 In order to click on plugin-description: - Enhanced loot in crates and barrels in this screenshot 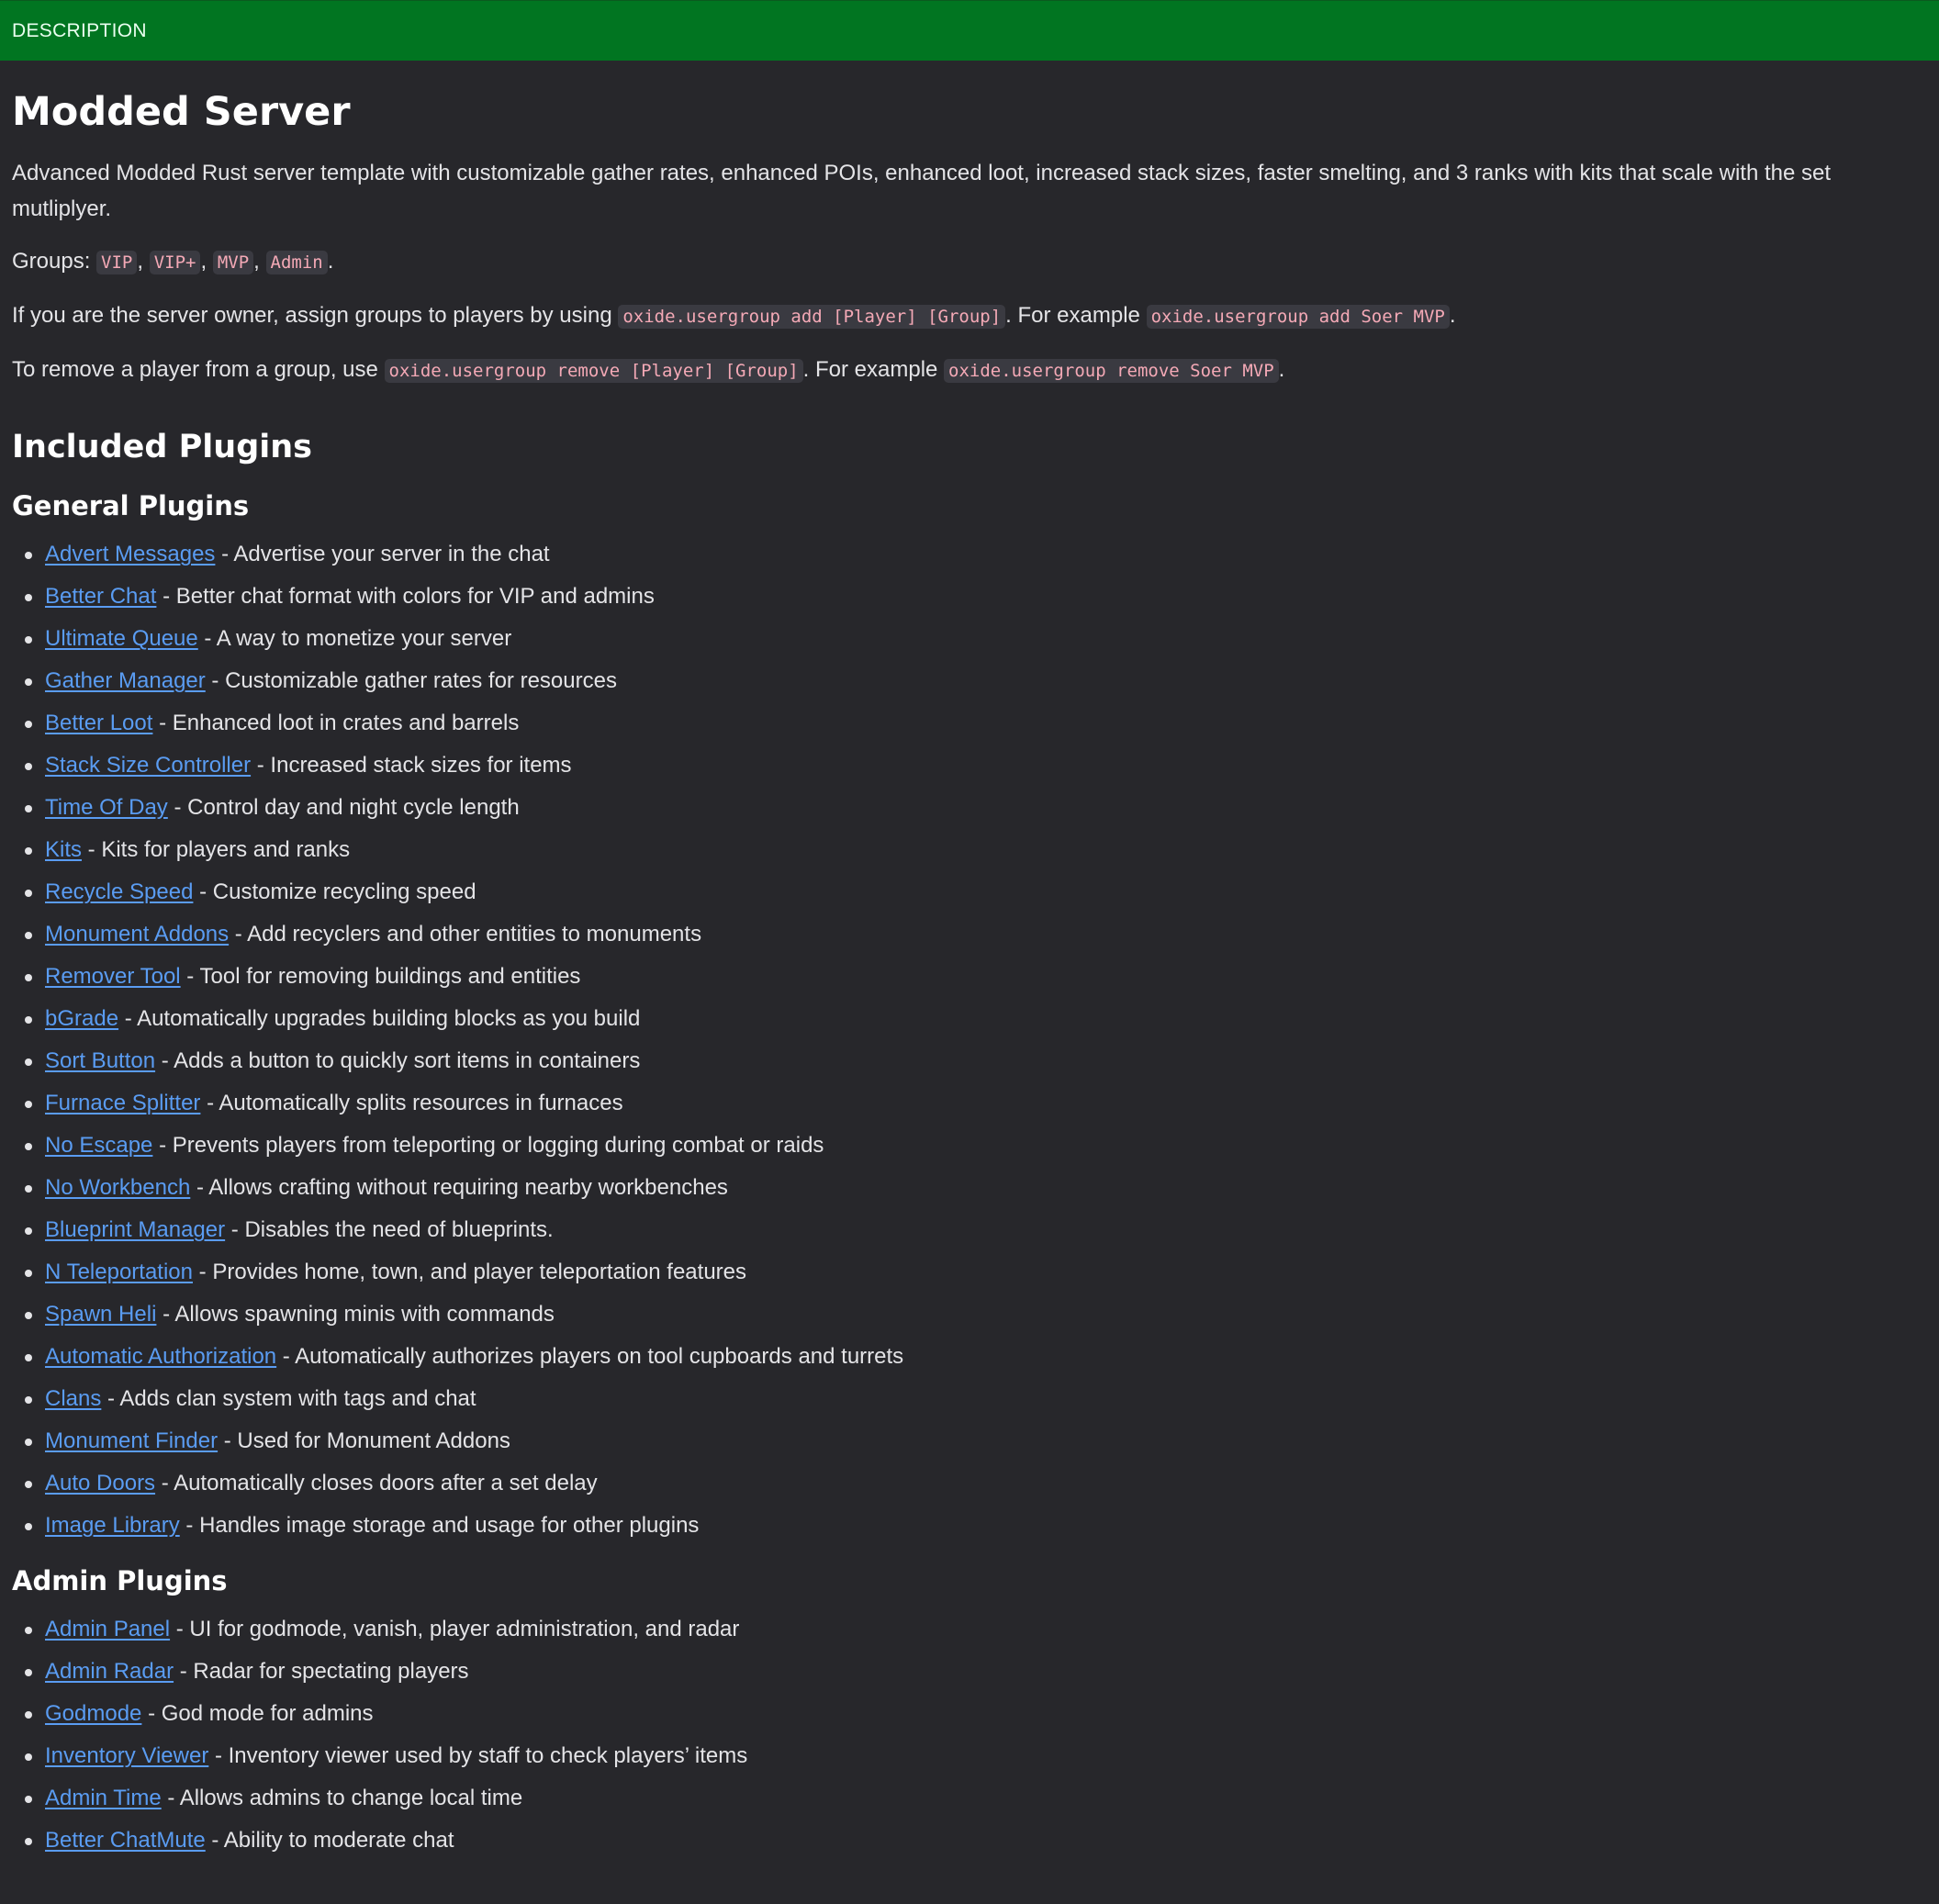, I will do `click(336, 723)`.